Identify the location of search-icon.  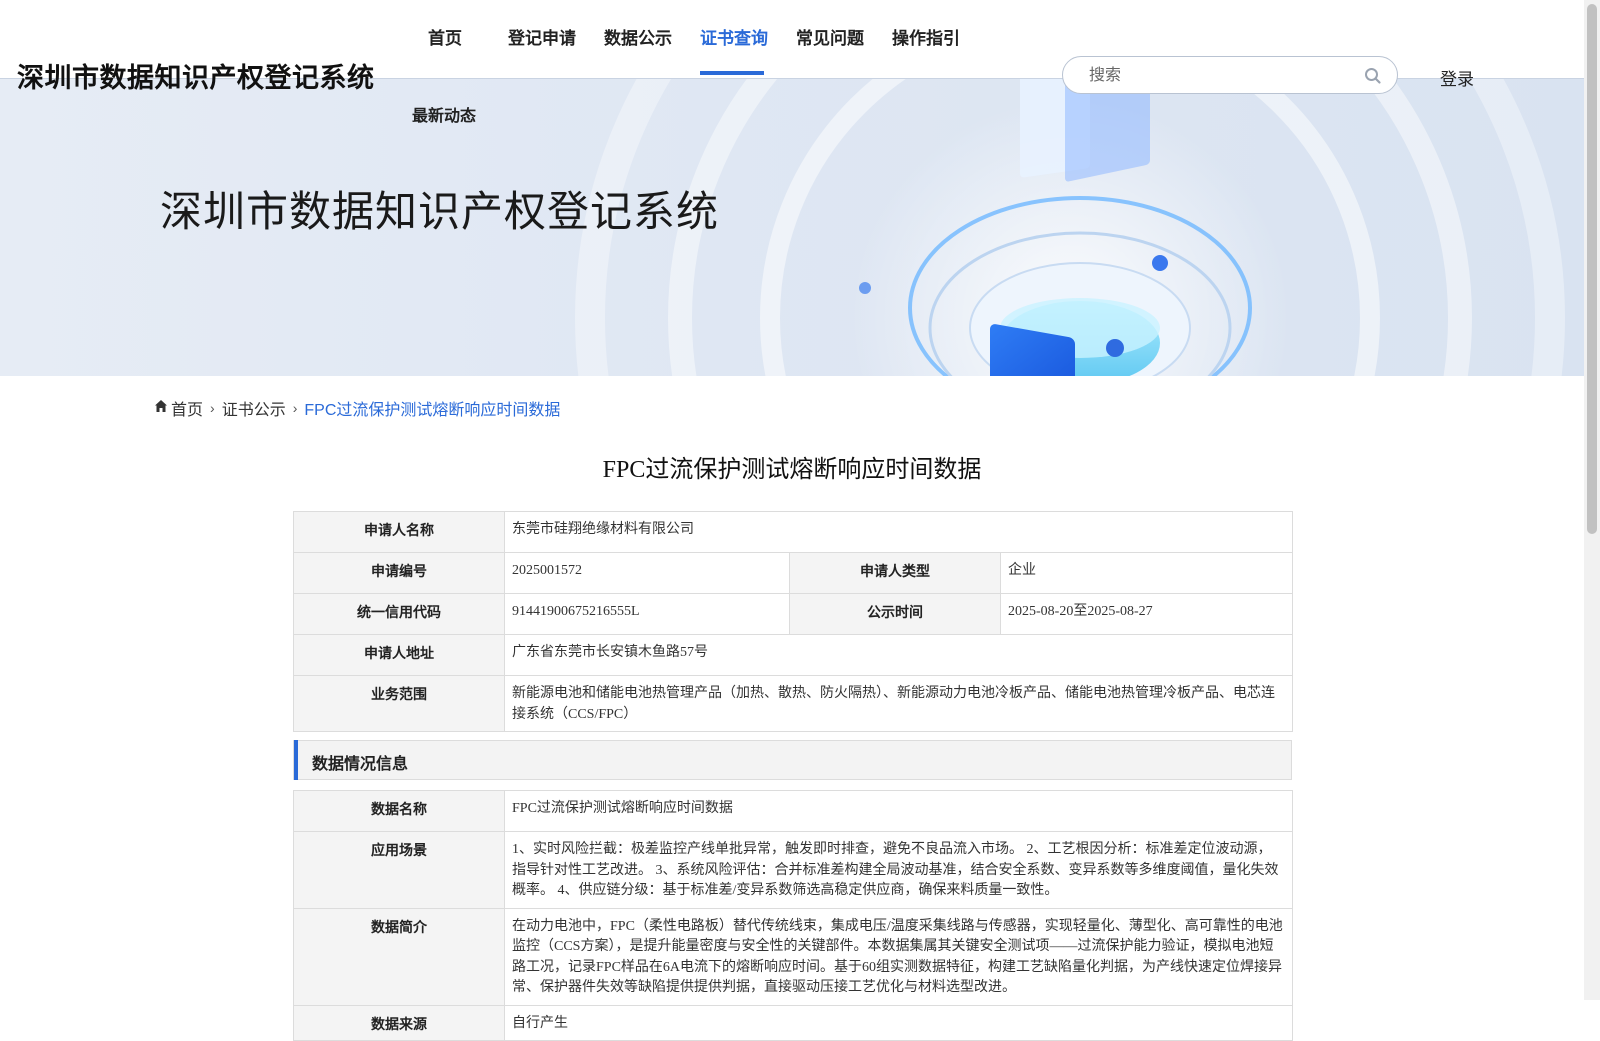
(1373, 76).